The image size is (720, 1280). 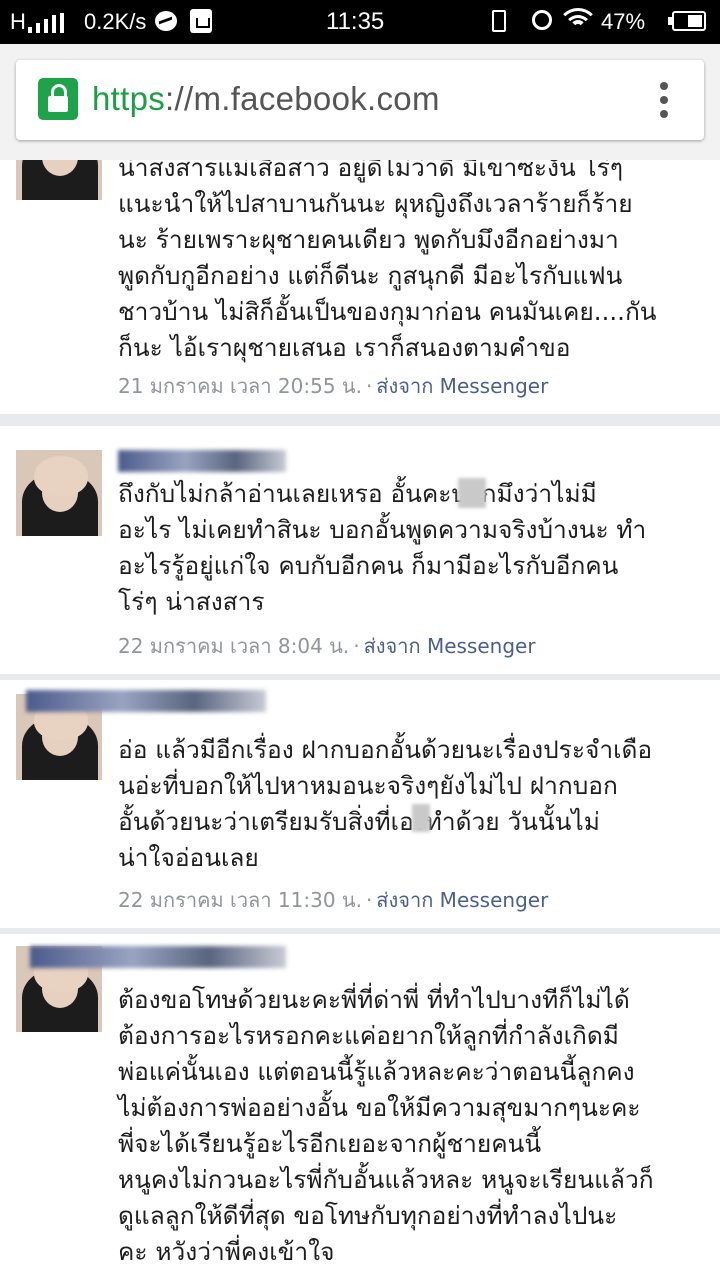 What do you see at coordinates (623, 21) in the screenshot?
I see `battery-percent: 47%` at bounding box center [623, 21].